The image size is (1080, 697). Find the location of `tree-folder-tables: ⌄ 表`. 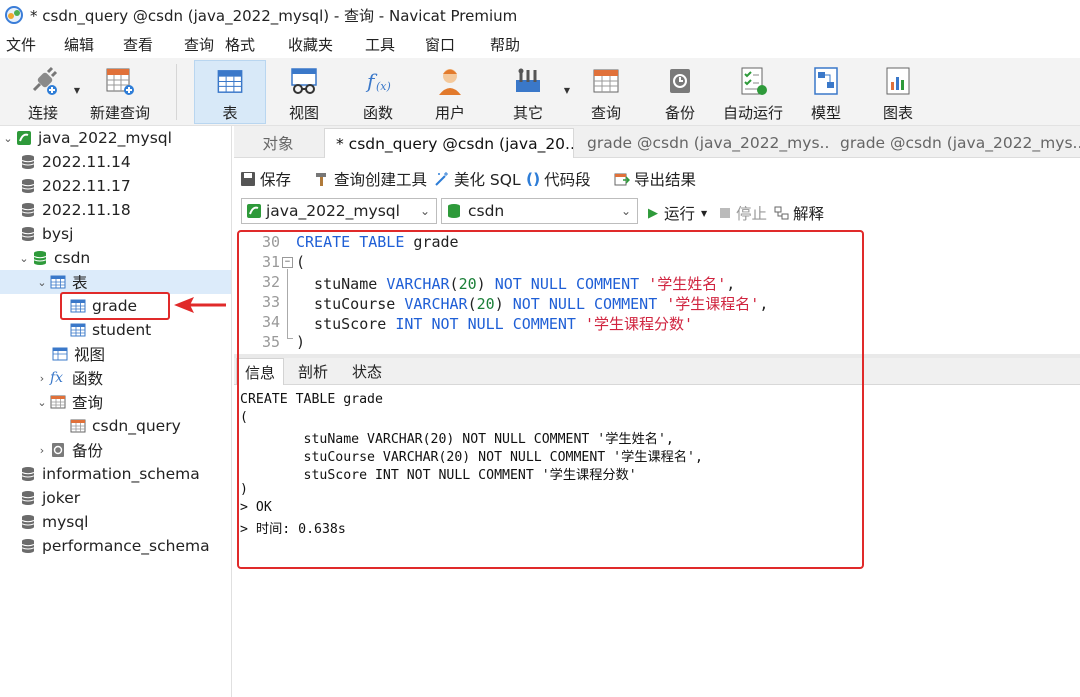

tree-folder-tables: ⌄ 表 is located at coordinates (115, 282).